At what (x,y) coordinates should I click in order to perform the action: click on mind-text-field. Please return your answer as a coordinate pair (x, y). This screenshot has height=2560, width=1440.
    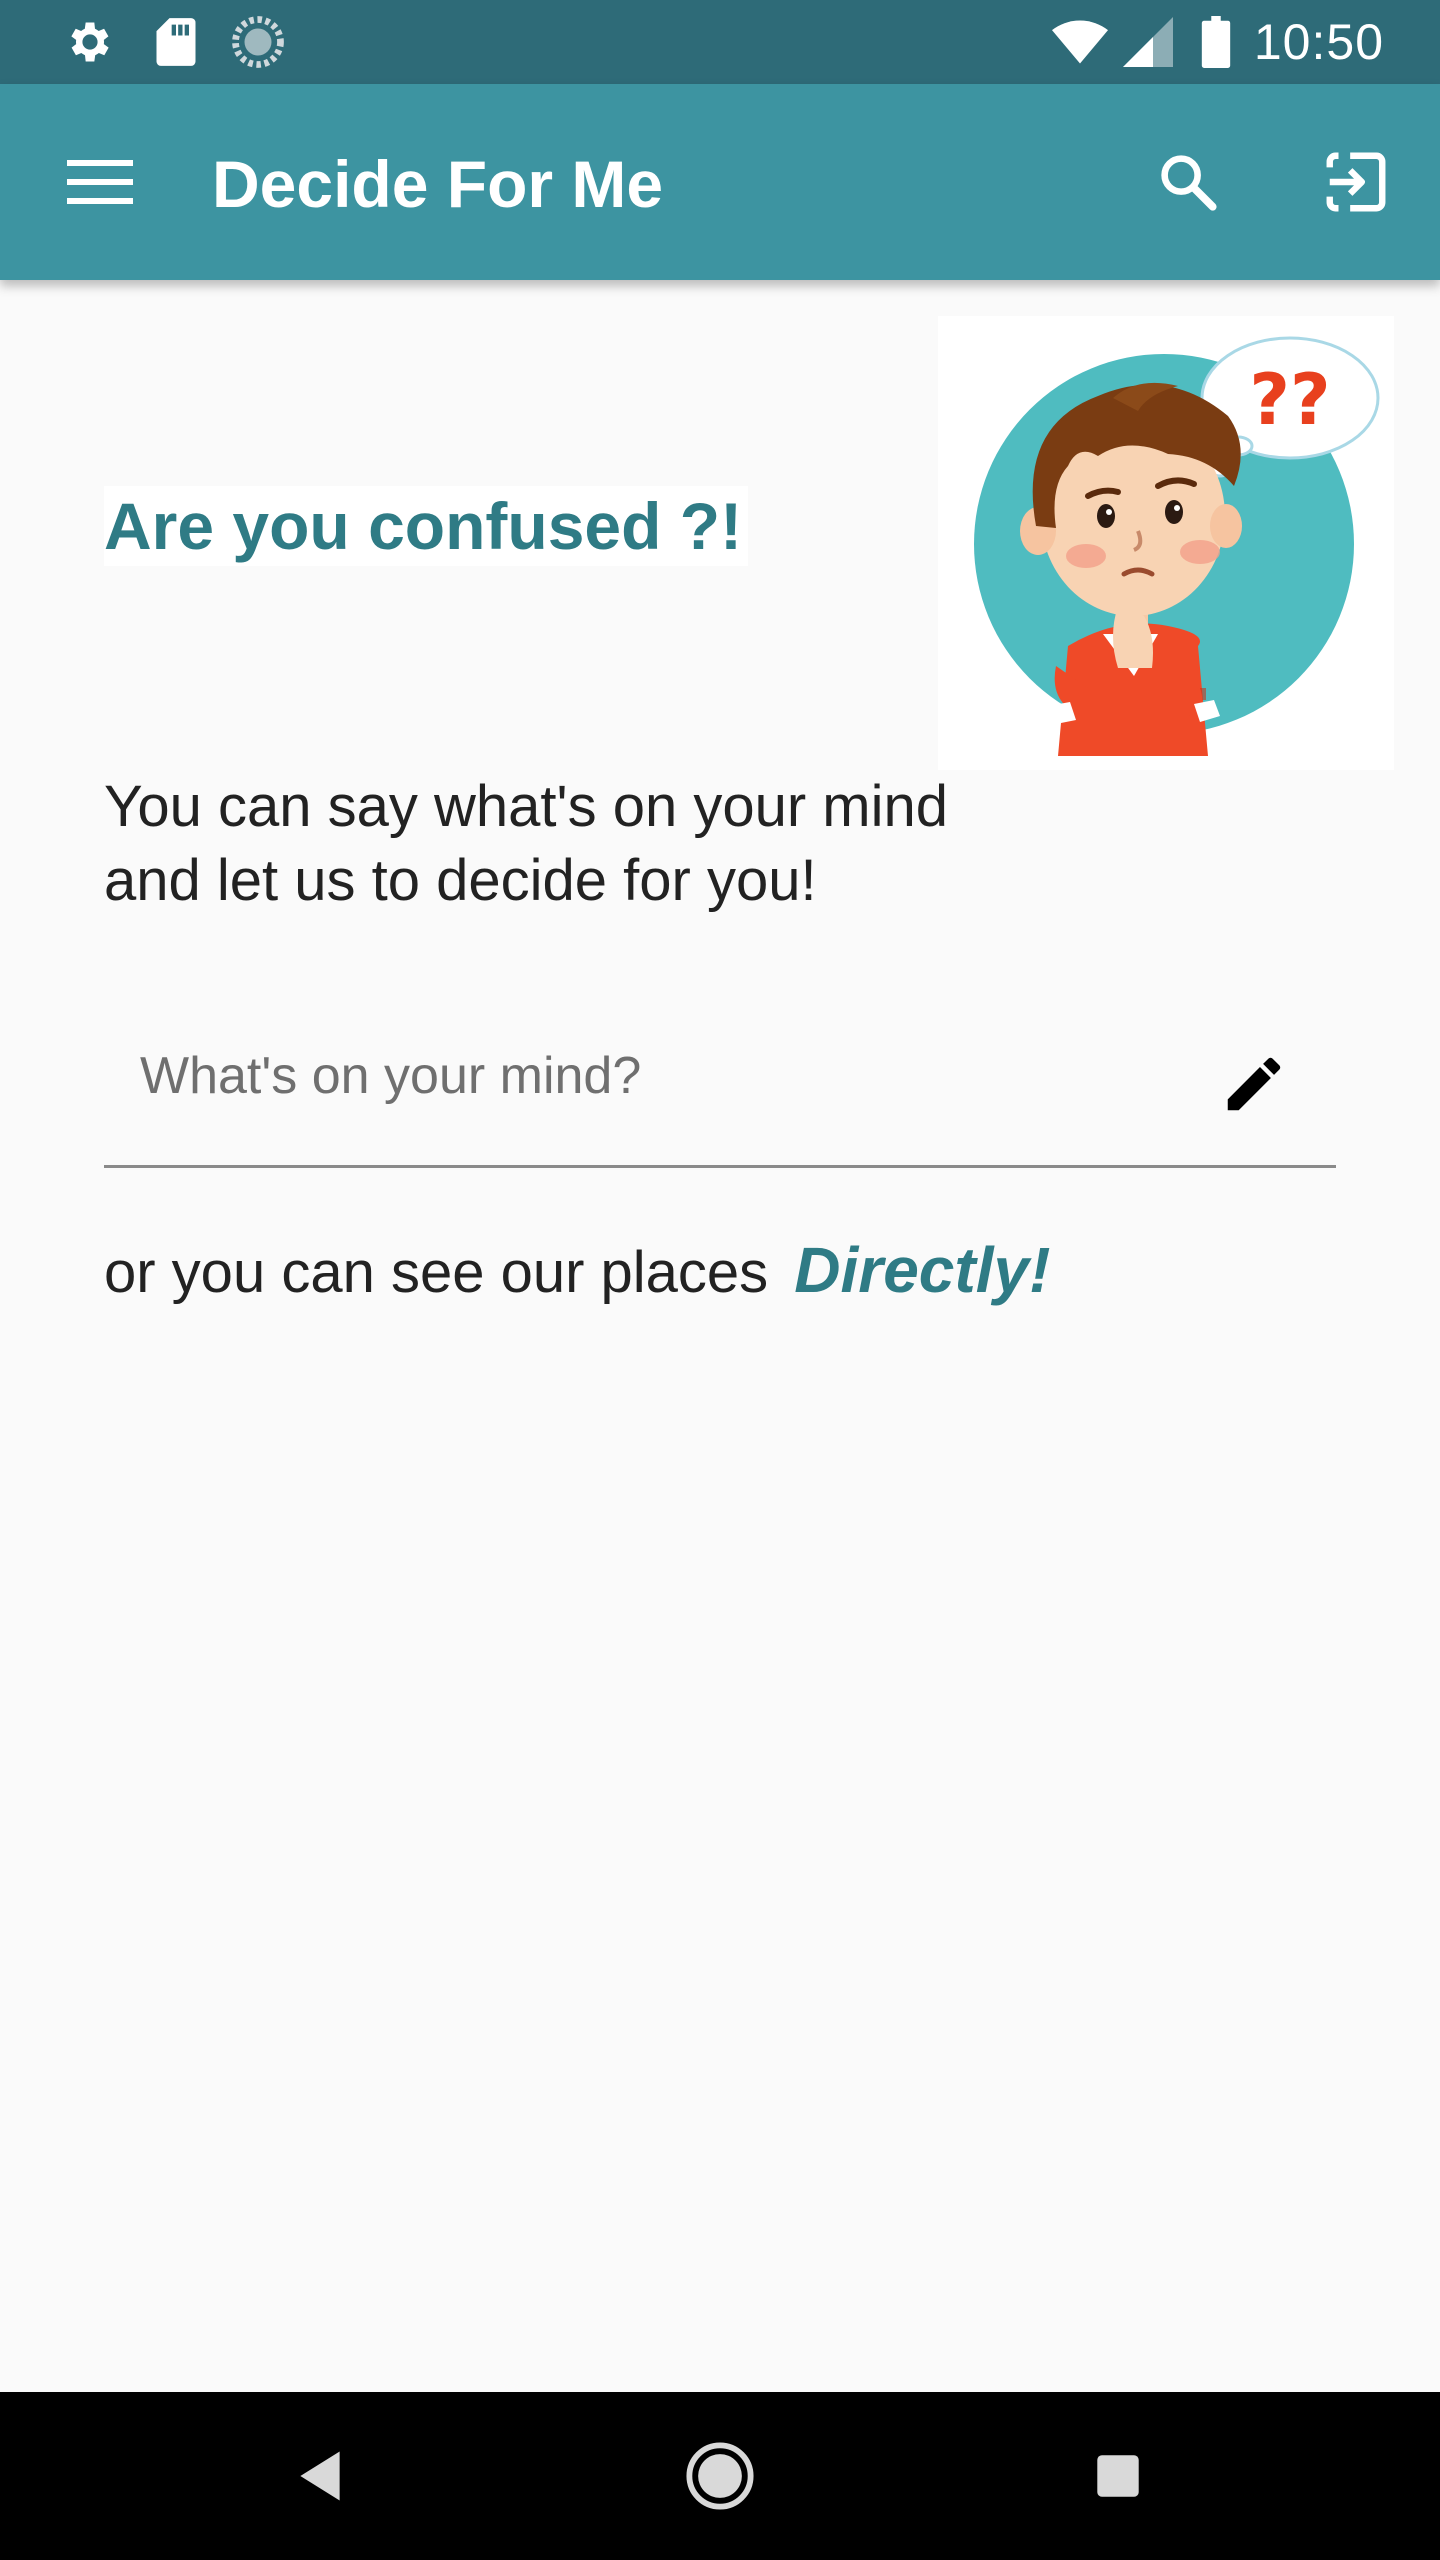
    Looking at the image, I should click on (720, 1094).